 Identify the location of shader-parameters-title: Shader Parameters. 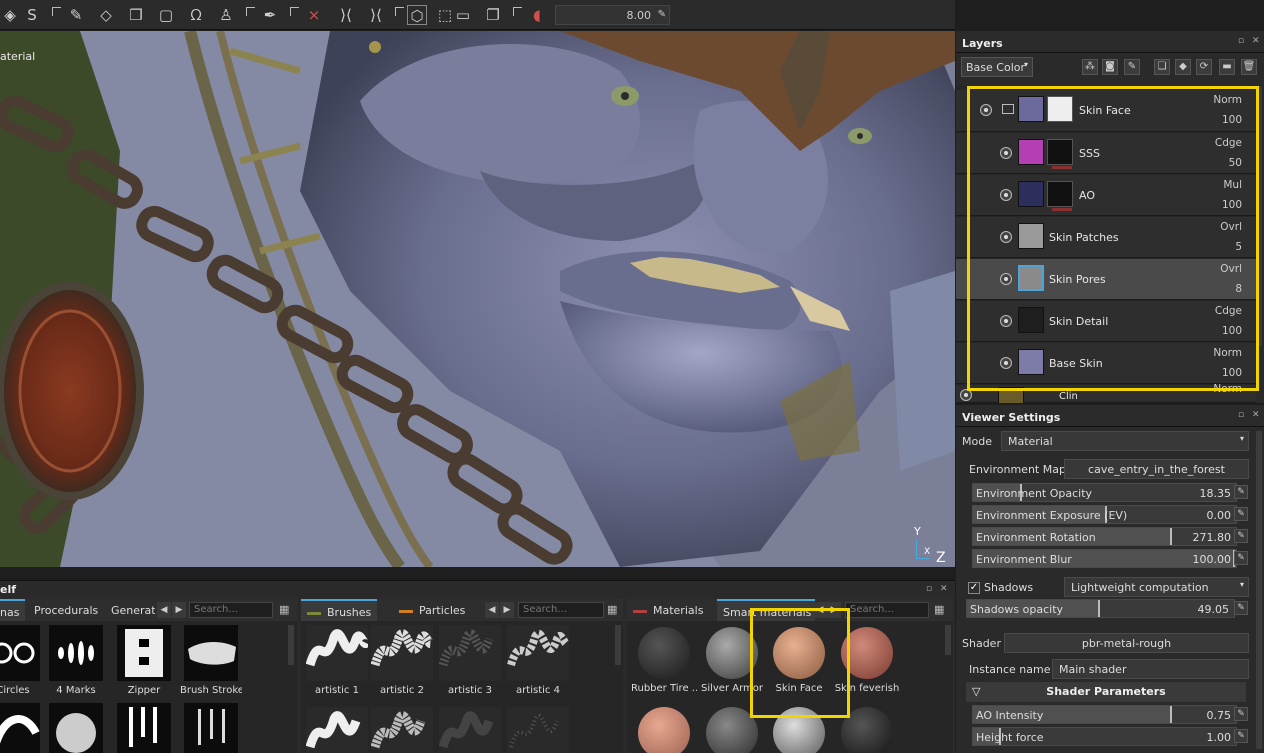
(1106, 691).